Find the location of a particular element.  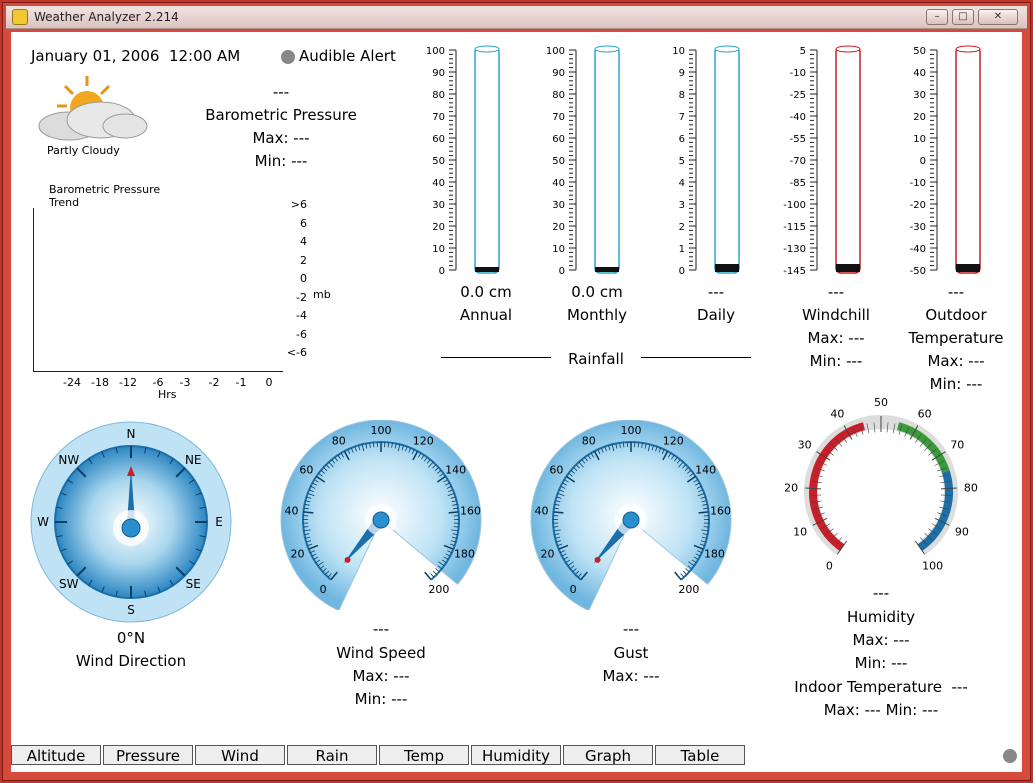

tab-altitude: Altitude is located at coordinates (56, 755).